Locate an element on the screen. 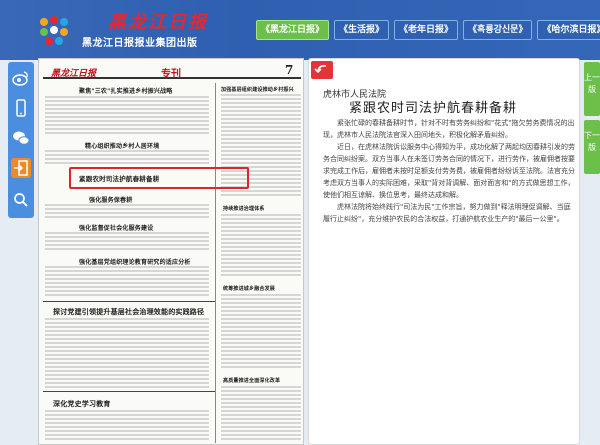 The height and width of the screenshot is (445, 600). wechat-icon is located at coordinates (21, 138).